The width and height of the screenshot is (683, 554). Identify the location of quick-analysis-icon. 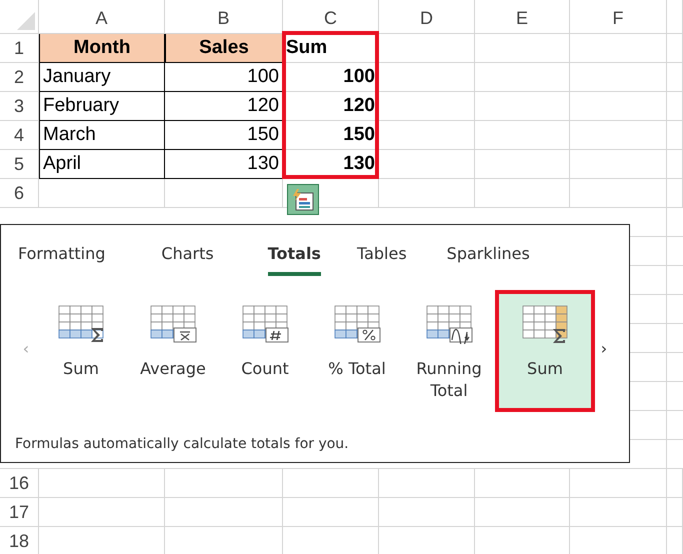
(303, 200).